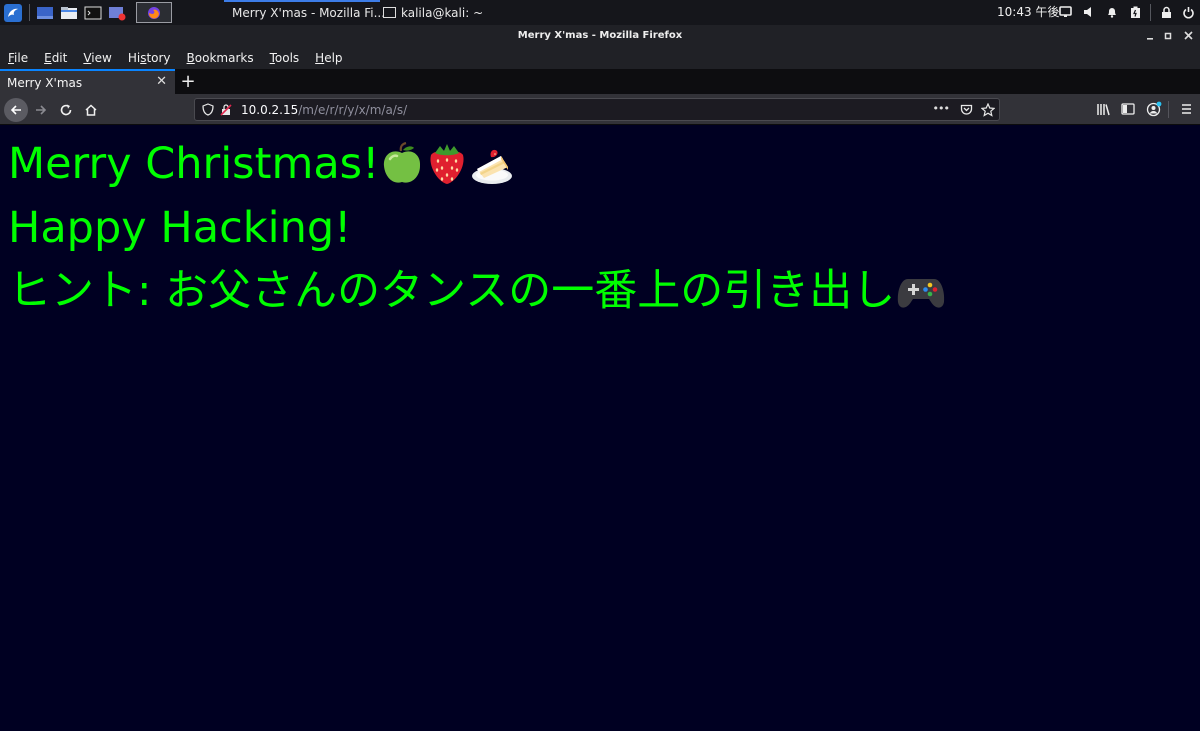 The width and height of the screenshot is (1200, 731). I want to click on sidebar-toggle-button, so click(1128, 109).